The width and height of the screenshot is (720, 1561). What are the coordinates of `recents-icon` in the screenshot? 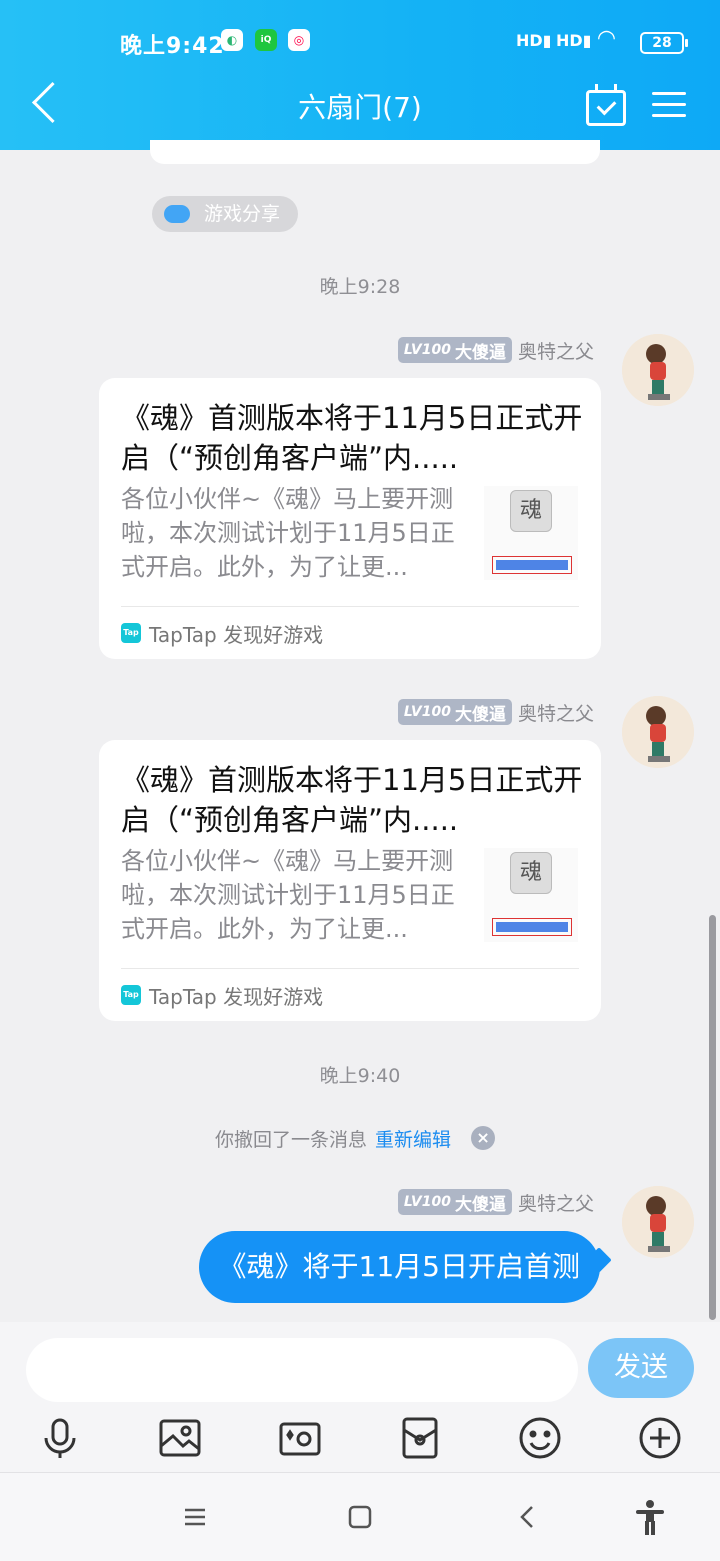 It's located at (195, 1517).